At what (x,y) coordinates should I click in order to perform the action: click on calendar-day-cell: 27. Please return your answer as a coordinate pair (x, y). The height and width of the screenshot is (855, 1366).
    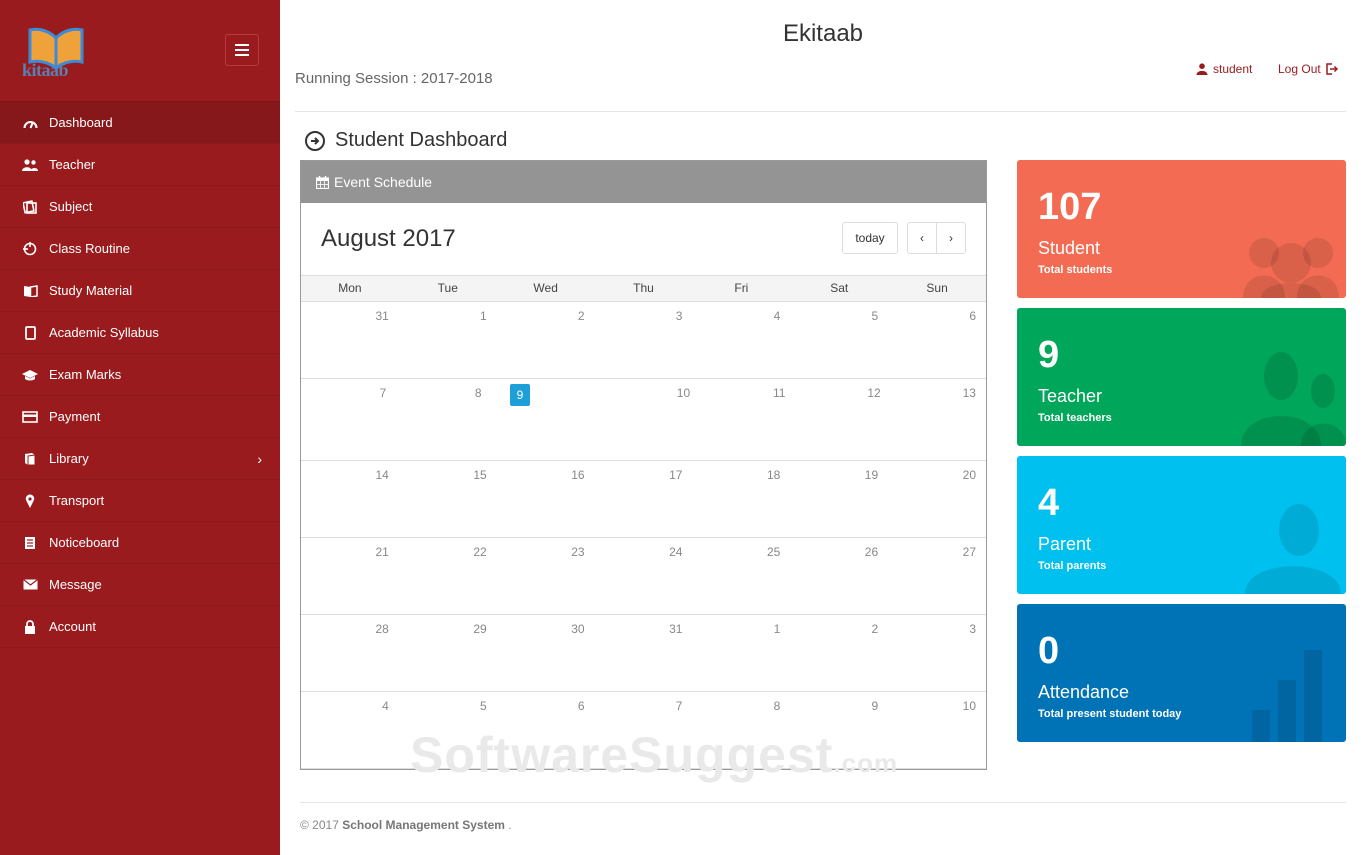
    Looking at the image, I should click on (937, 576).